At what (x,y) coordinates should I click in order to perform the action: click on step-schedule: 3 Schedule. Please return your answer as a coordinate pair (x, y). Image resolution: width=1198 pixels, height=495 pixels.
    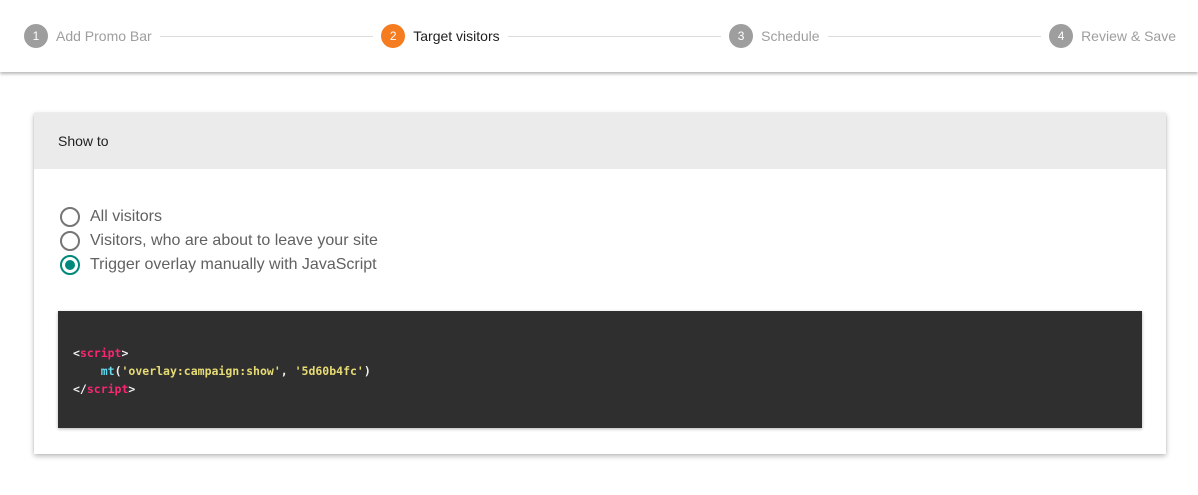
    Looking at the image, I should click on (774, 36).